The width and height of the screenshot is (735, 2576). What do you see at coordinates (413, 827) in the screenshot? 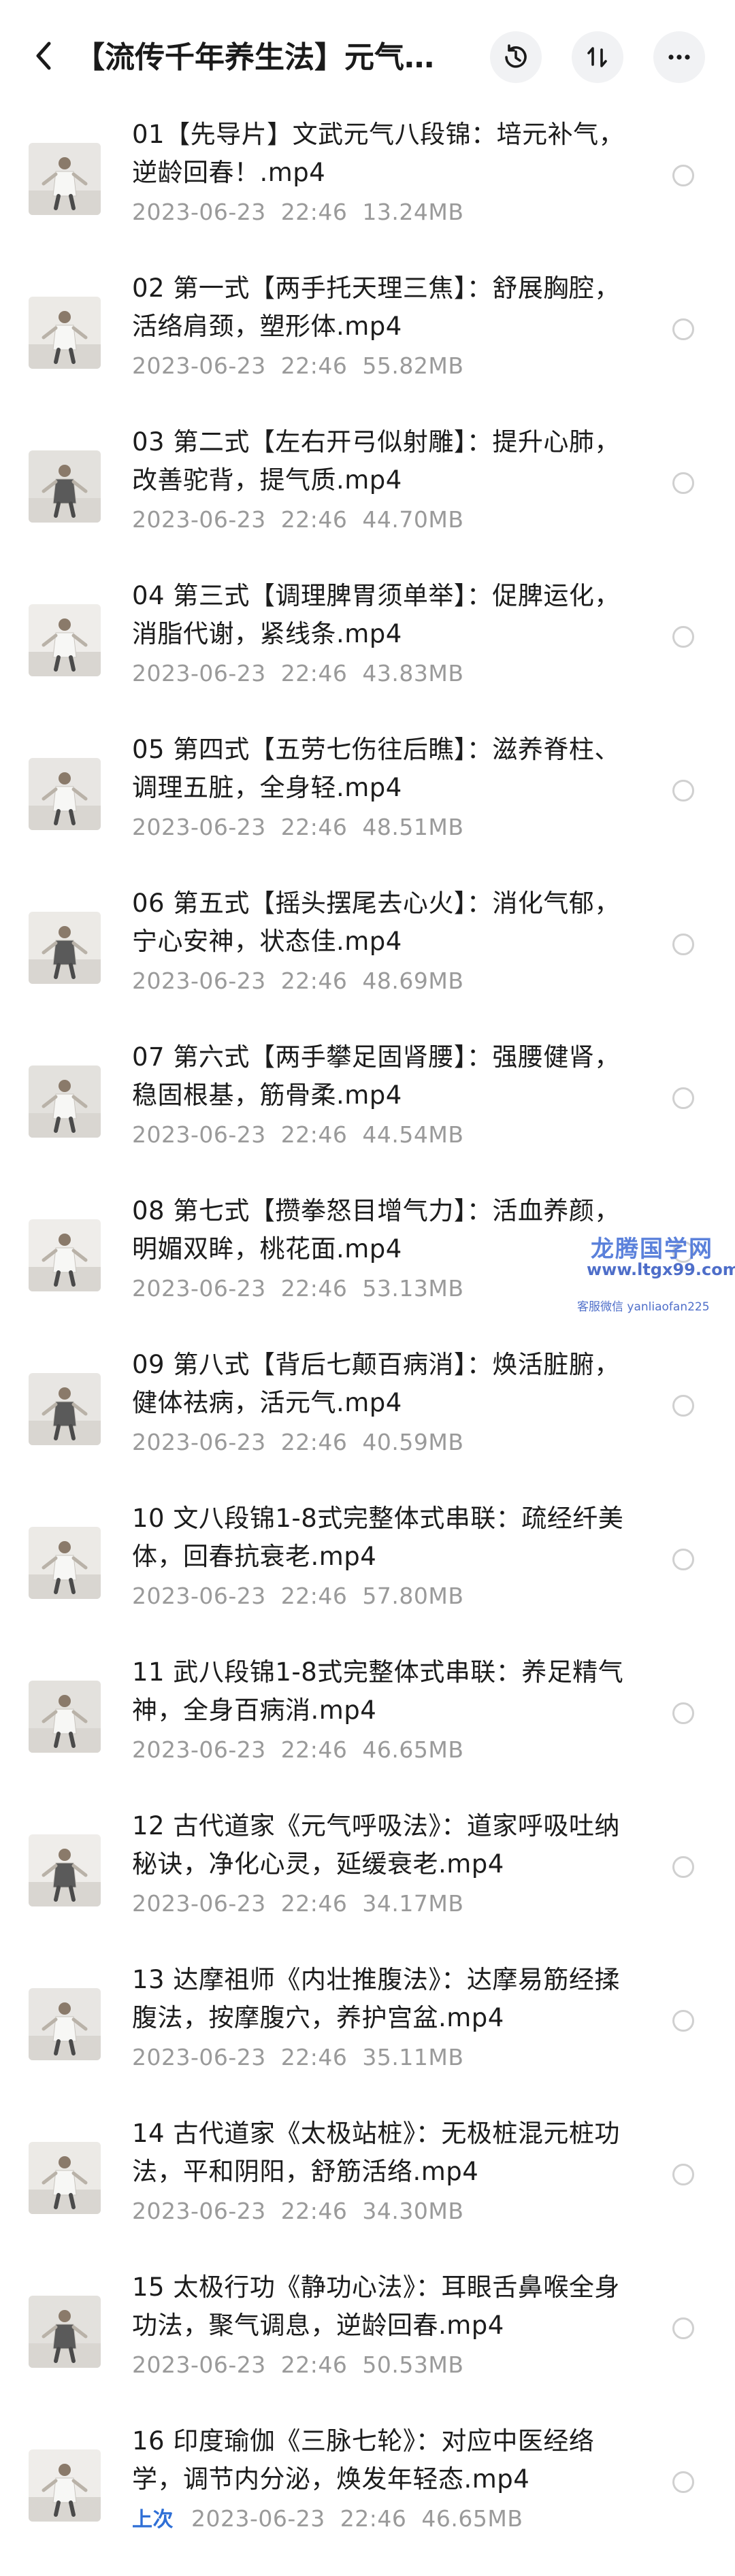
I see `file-size: 48.51MB` at bounding box center [413, 827].